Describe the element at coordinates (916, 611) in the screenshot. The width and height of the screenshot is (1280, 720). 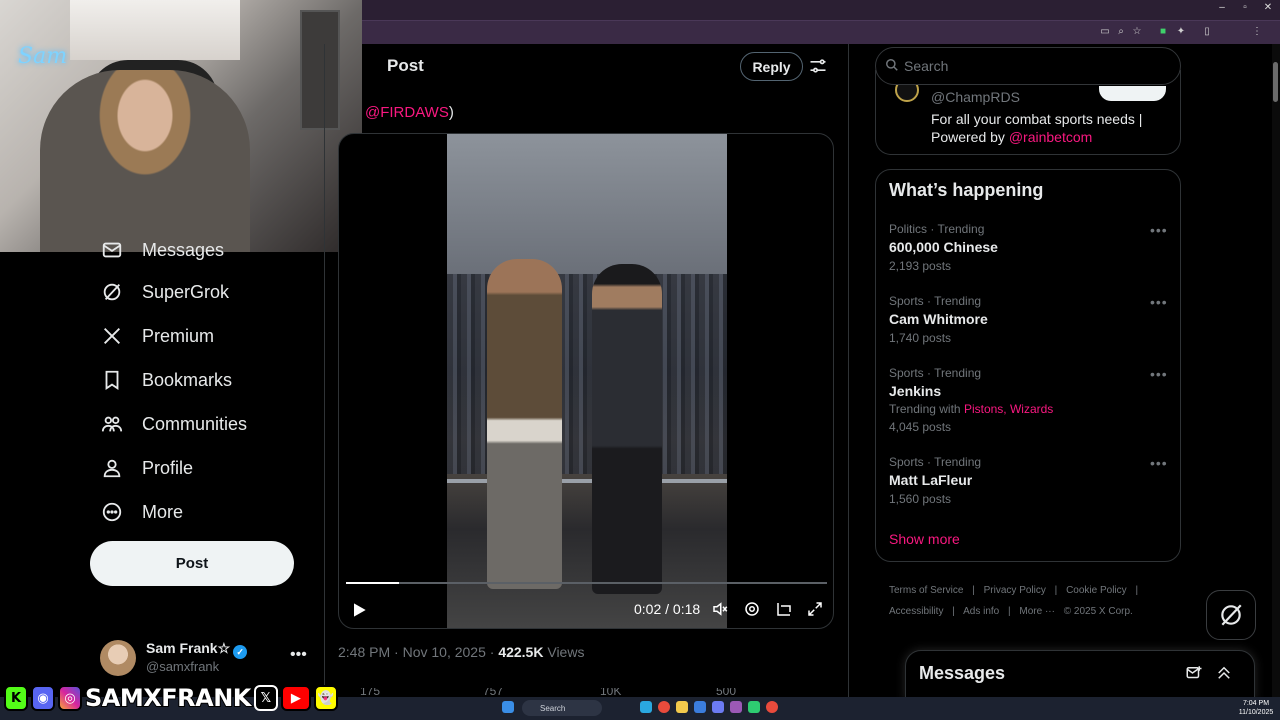
I see `footer-link: Accessibility` at that location.